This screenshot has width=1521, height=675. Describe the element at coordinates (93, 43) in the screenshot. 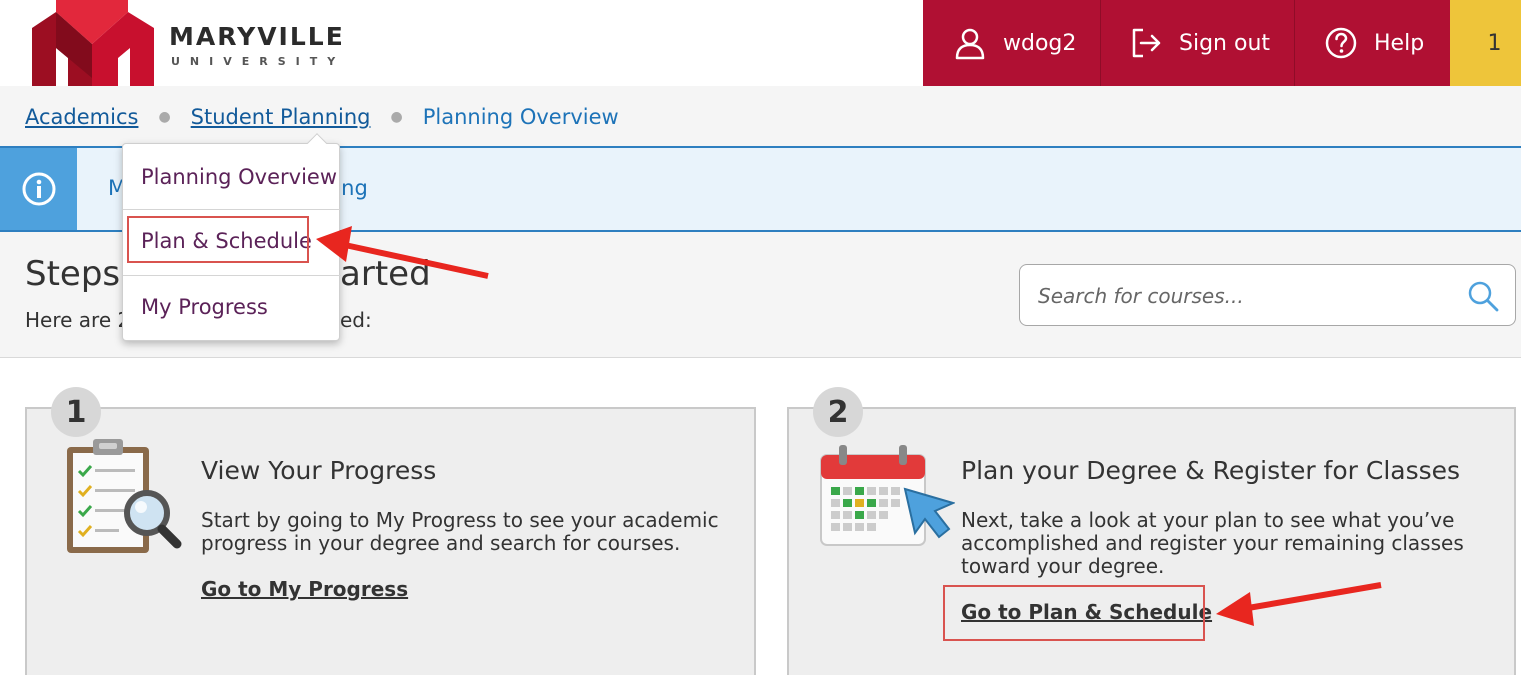

I see `maryville-m-logo-icon` at that location.